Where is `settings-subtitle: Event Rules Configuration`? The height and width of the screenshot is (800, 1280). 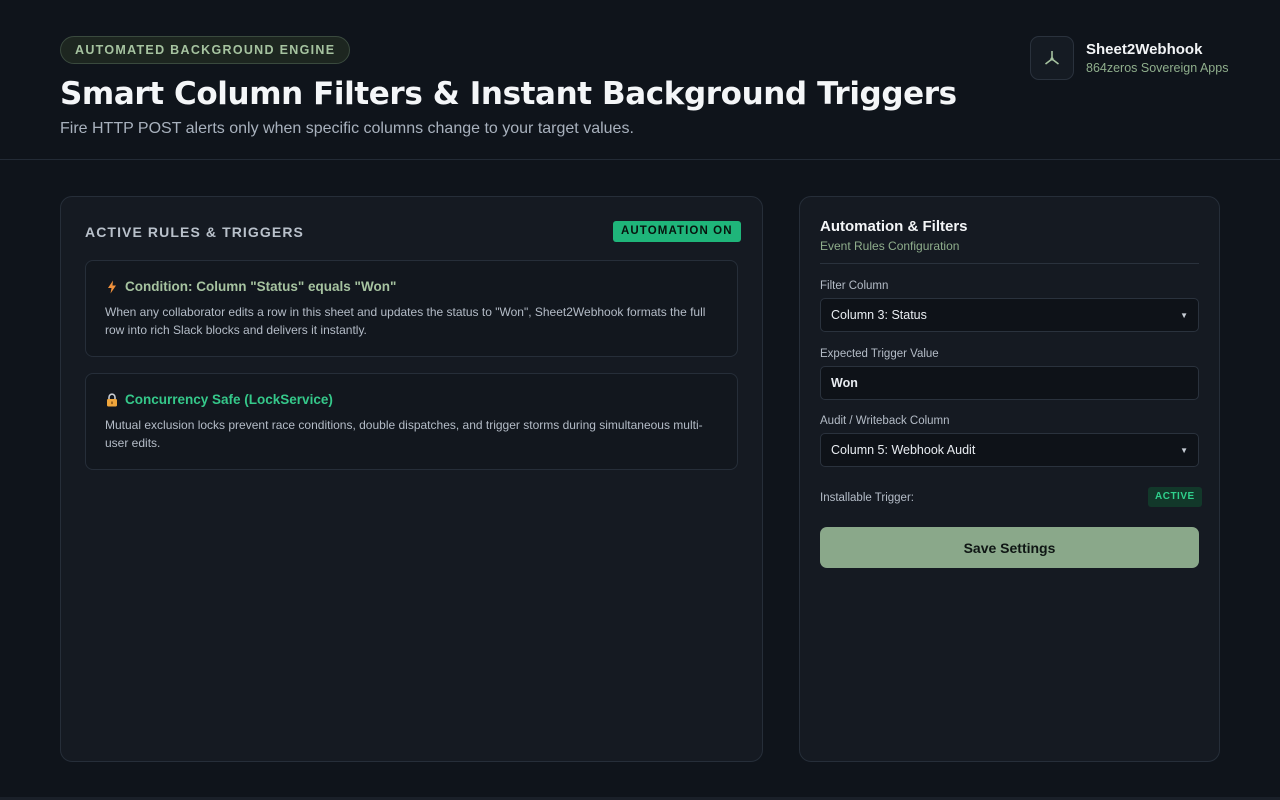
settings-subtitle: Event Rules Configuration is located at coordinates (890, 246).